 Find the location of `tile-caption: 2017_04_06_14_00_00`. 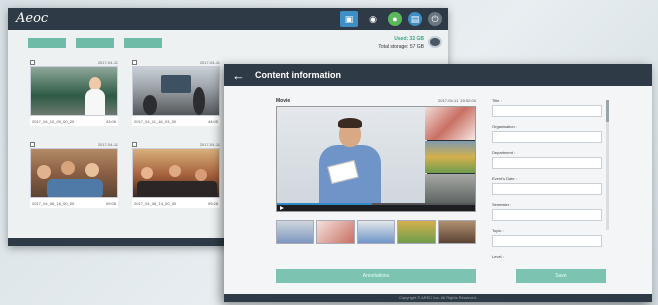

tile-caption: 2017_04_06_14_00_00 is located at coordinates (155, 203).